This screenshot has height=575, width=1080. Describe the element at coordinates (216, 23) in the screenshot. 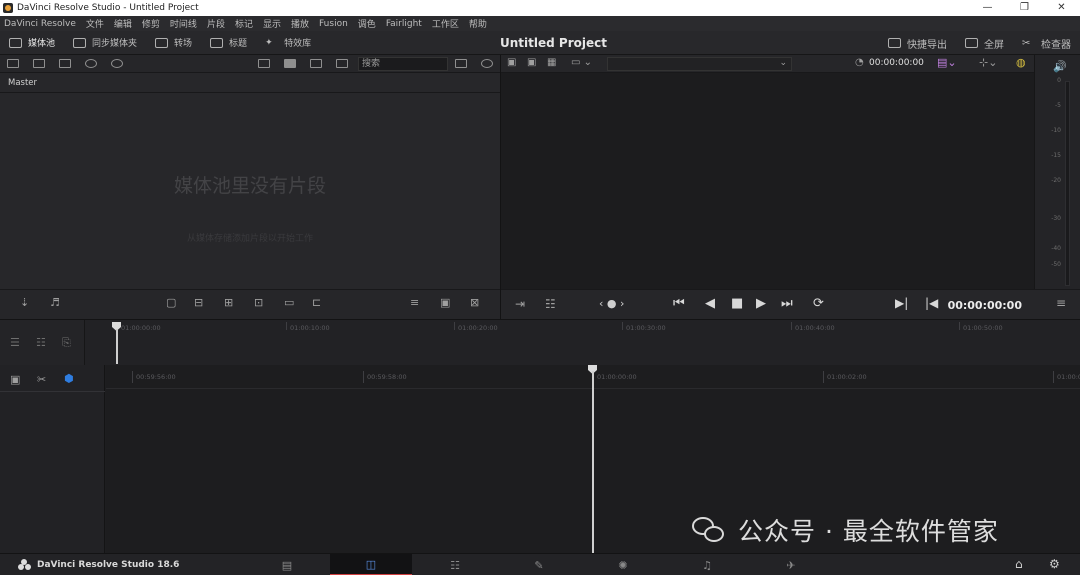

I see `menu-clip: 片段` at that location.